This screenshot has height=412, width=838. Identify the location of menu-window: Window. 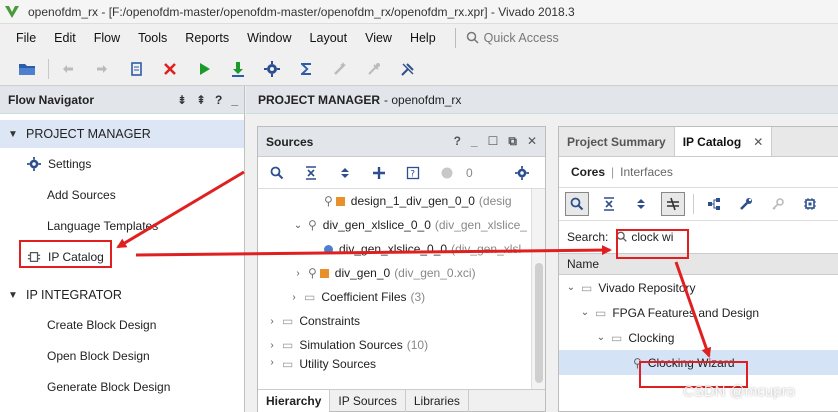
(269, 38).